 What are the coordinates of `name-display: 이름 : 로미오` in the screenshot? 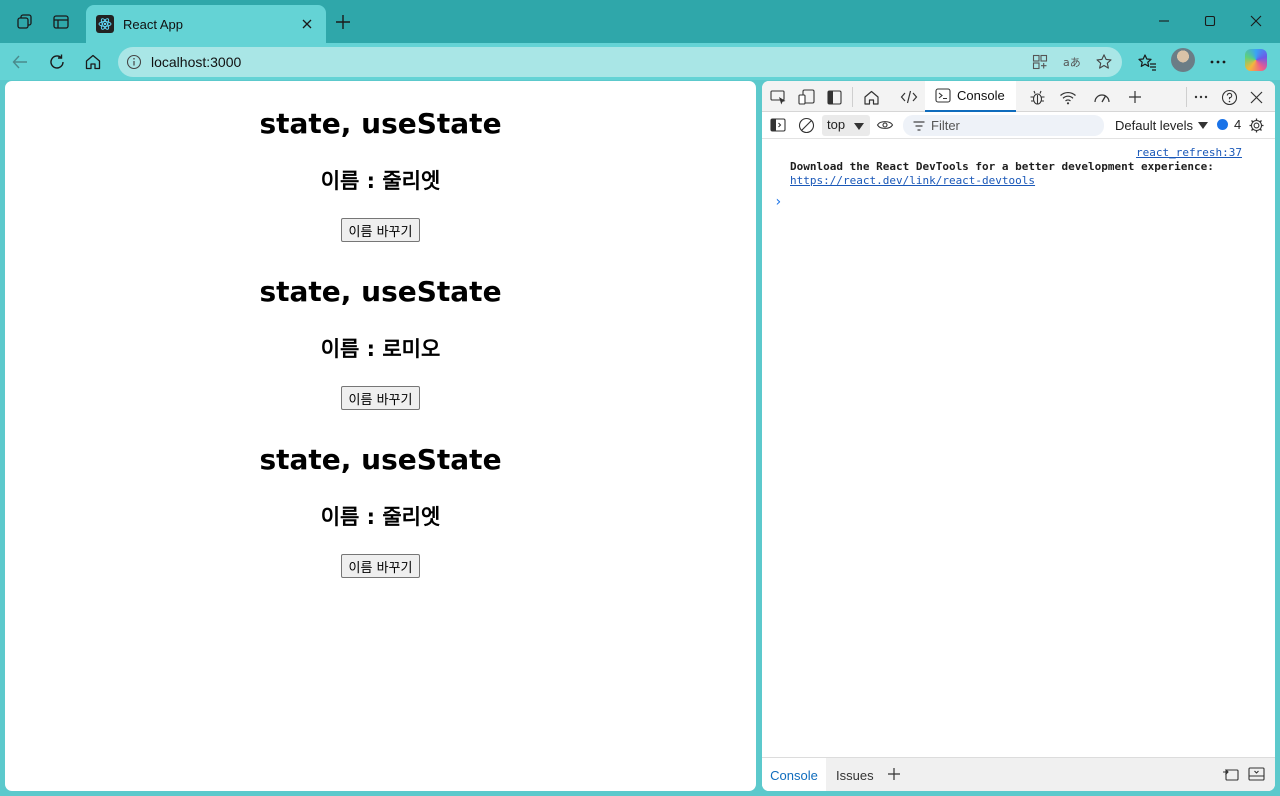 It's located at (380, 349).